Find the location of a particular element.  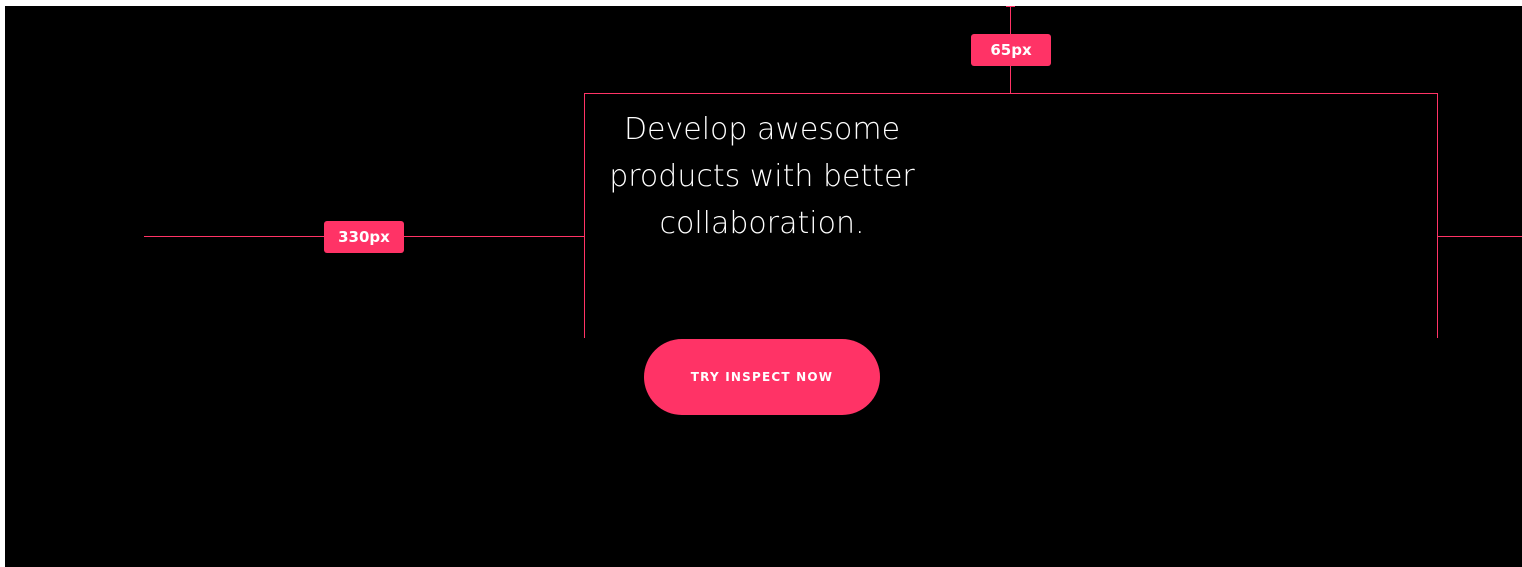

element-outline-top is located at coordinates (1011, 93).